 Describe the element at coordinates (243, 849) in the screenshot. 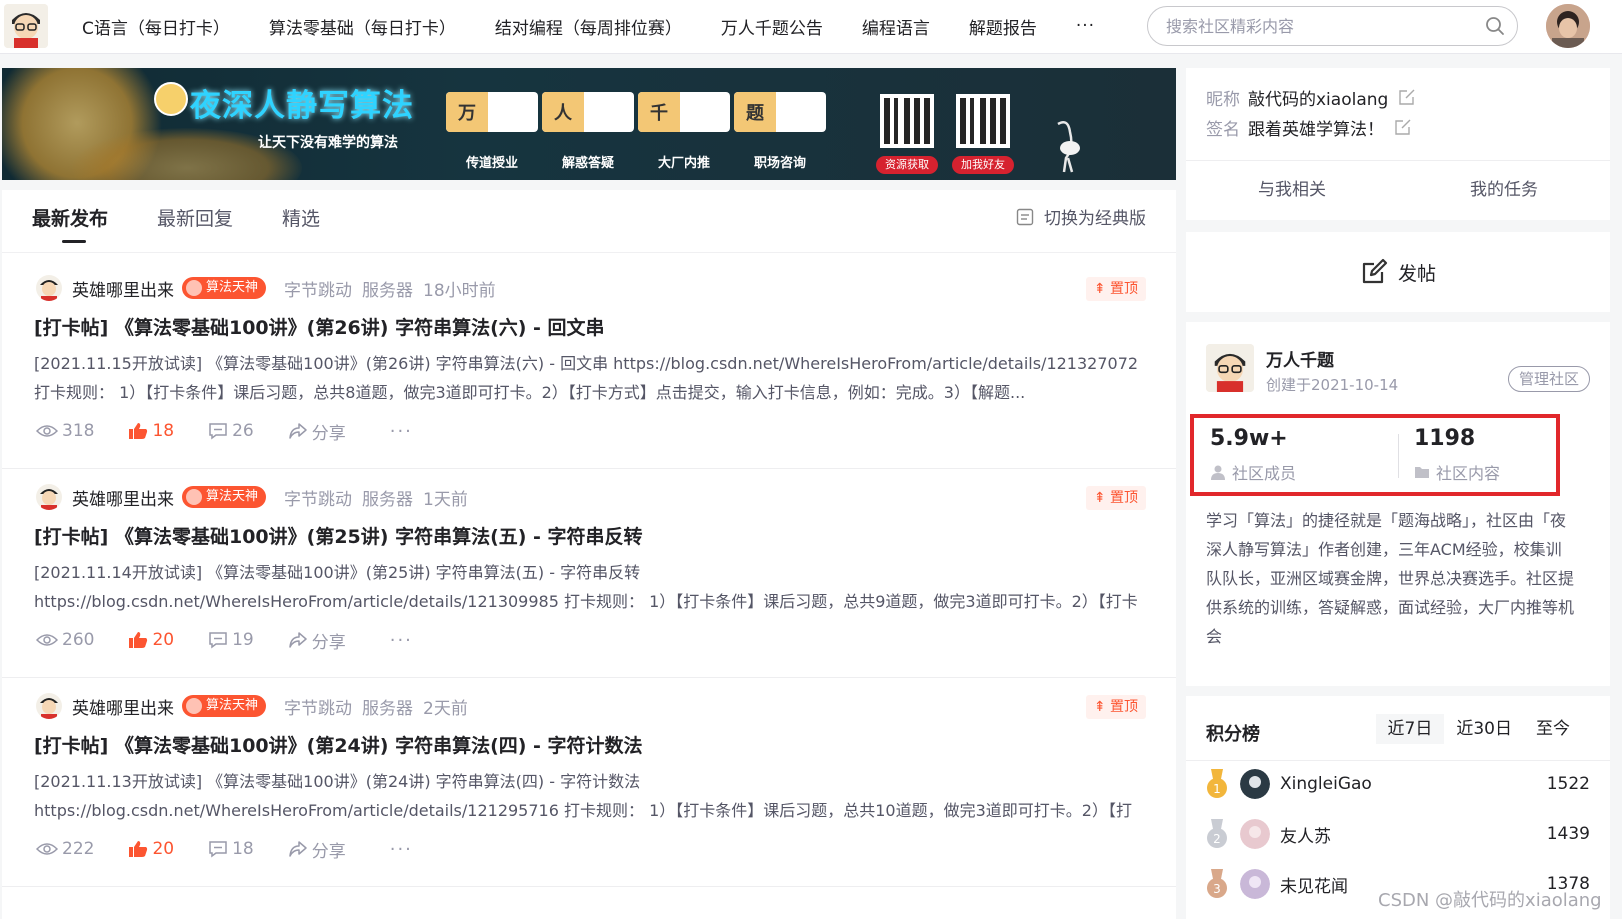

I see `comments-value: 18` at that location.